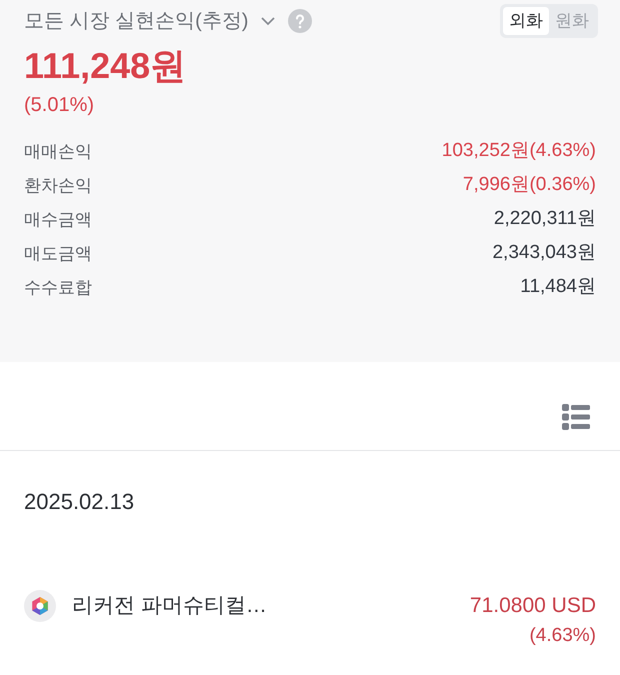 Image resolution: width=620 pixels, height=675 pixels. What do you see at coordinates (544, 253) in the screenshot?
I see `row-value: 2,343,043원` at bounding box center [544, 253].